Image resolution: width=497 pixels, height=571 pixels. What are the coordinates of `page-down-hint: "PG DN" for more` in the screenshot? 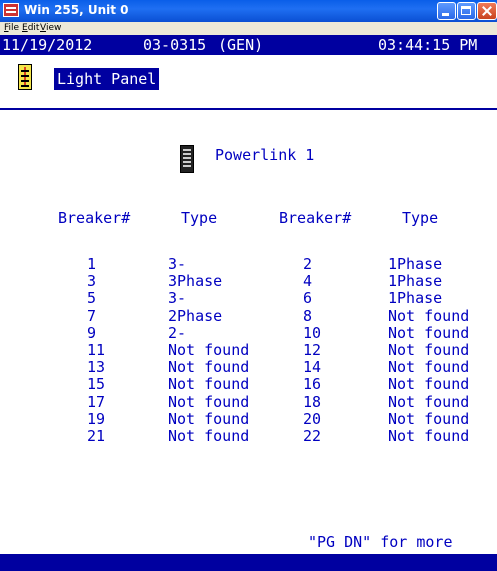 It's located at (380, 542).